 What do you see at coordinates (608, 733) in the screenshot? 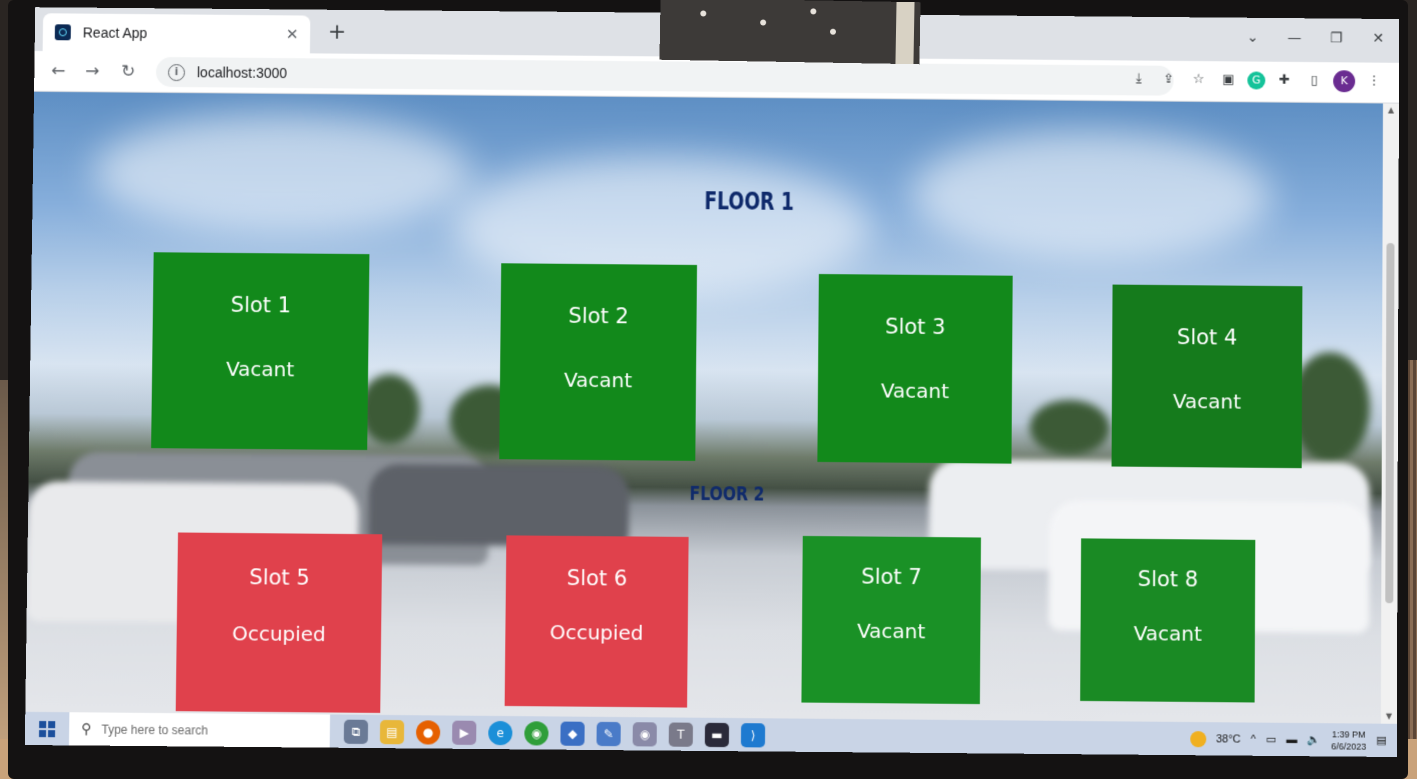
I see `notes-app-icon: ✎` at bounding box center [608, 733].